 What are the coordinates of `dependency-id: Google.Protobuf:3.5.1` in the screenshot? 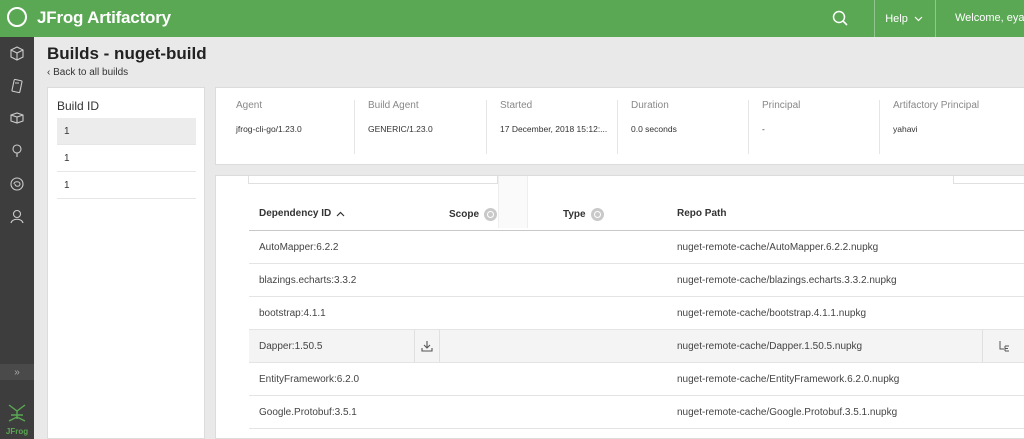 It's located at (308, 412).